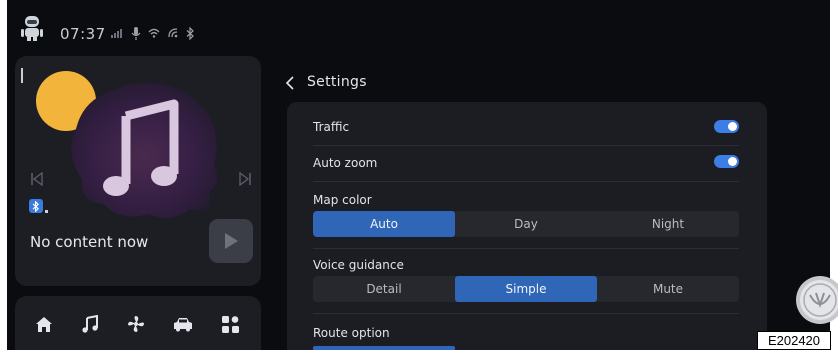  I want to click on voice-guidance-option-mute: Mute, so click(668, 289).